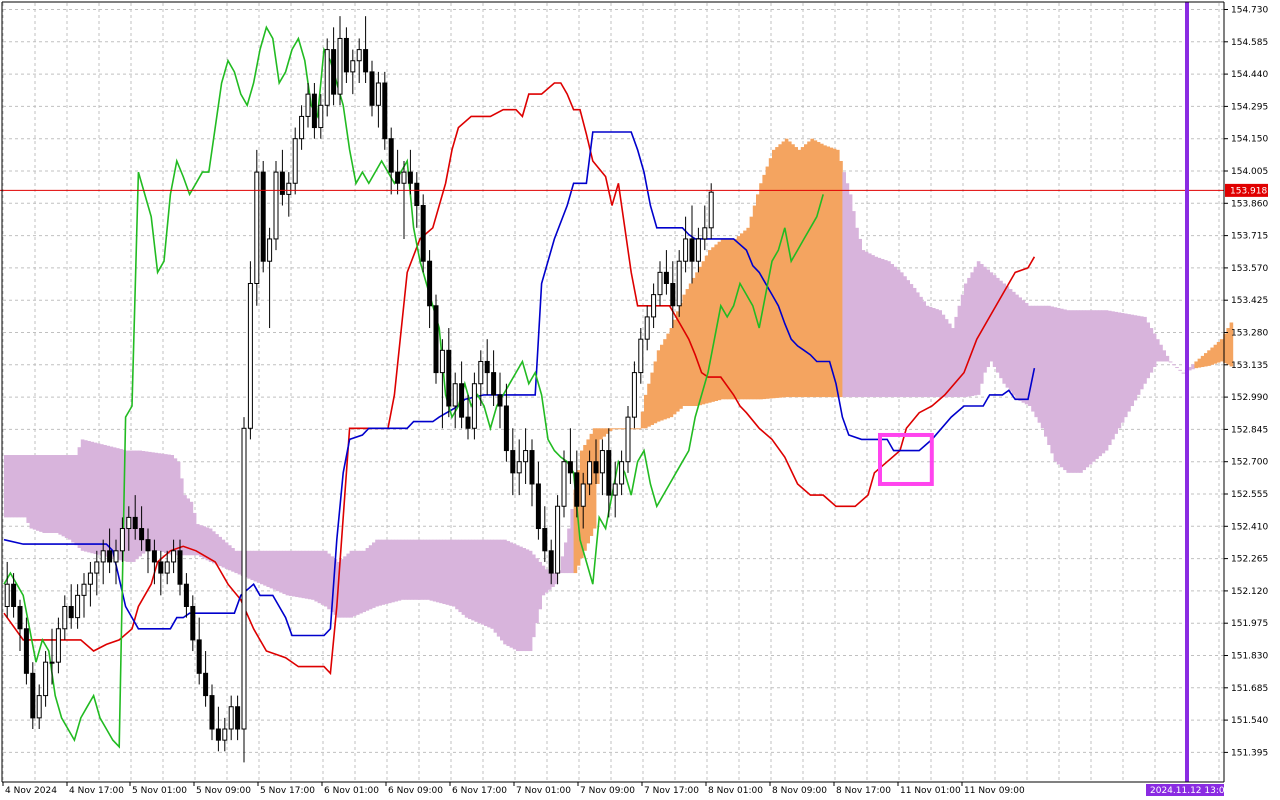 This screenshot has height=800, width=1280. Describe the element at coordinates (1246, 190) in the screenshot. I see `current-price-tag: 153.918` at that location.